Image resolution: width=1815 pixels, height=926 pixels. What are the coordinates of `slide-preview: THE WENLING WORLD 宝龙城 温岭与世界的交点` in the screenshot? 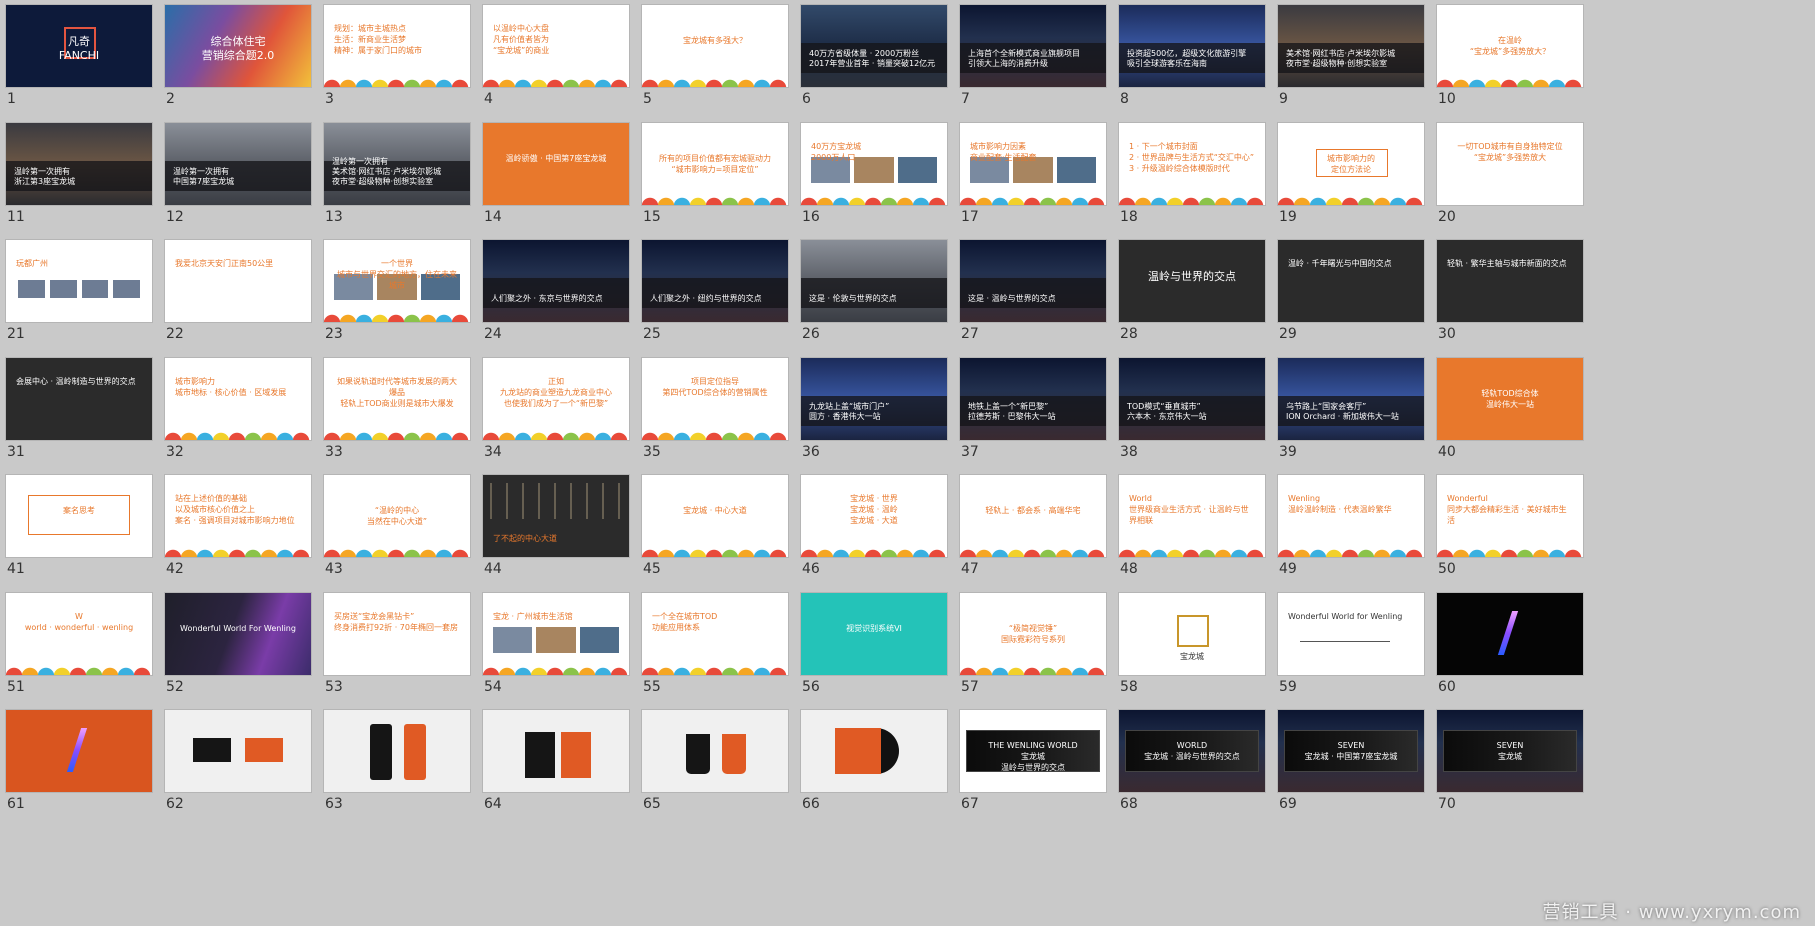 It's located at (1033, 751).